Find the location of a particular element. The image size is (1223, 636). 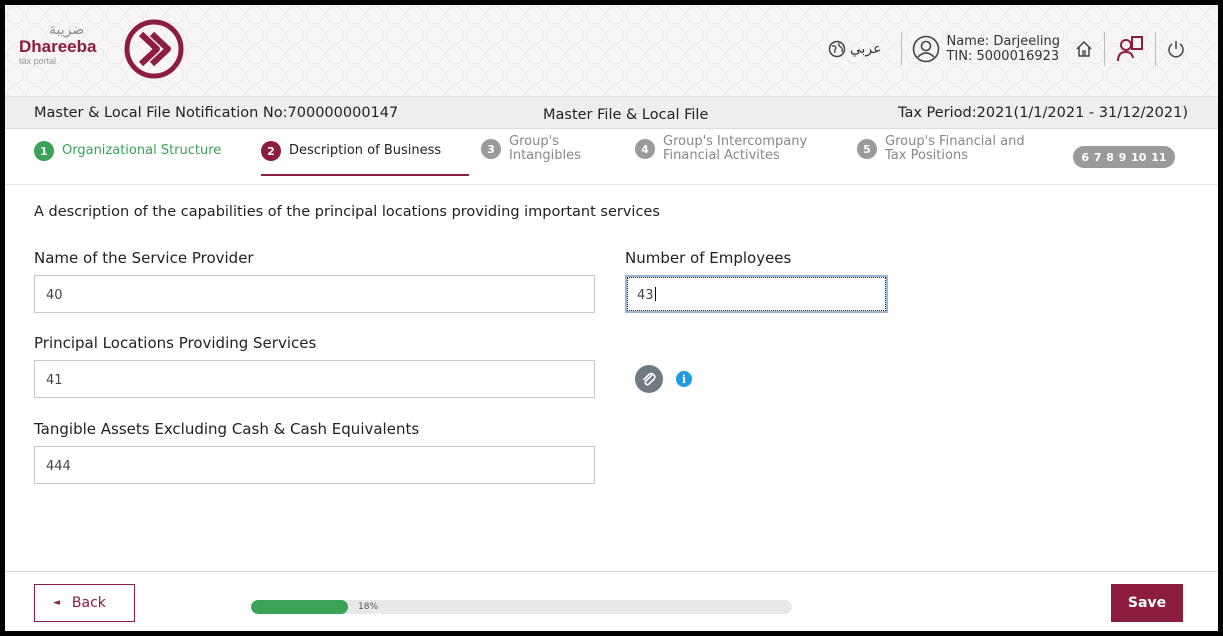

user-name: Name: Darjeeling is located at coordinates (1003, 41).